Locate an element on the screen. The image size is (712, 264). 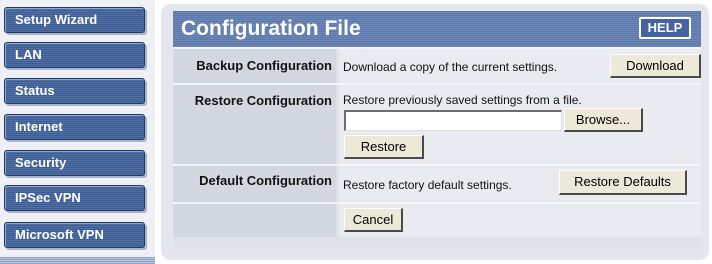
defaults-description: Restore factory default settings. is located at coordinates (427, 185).